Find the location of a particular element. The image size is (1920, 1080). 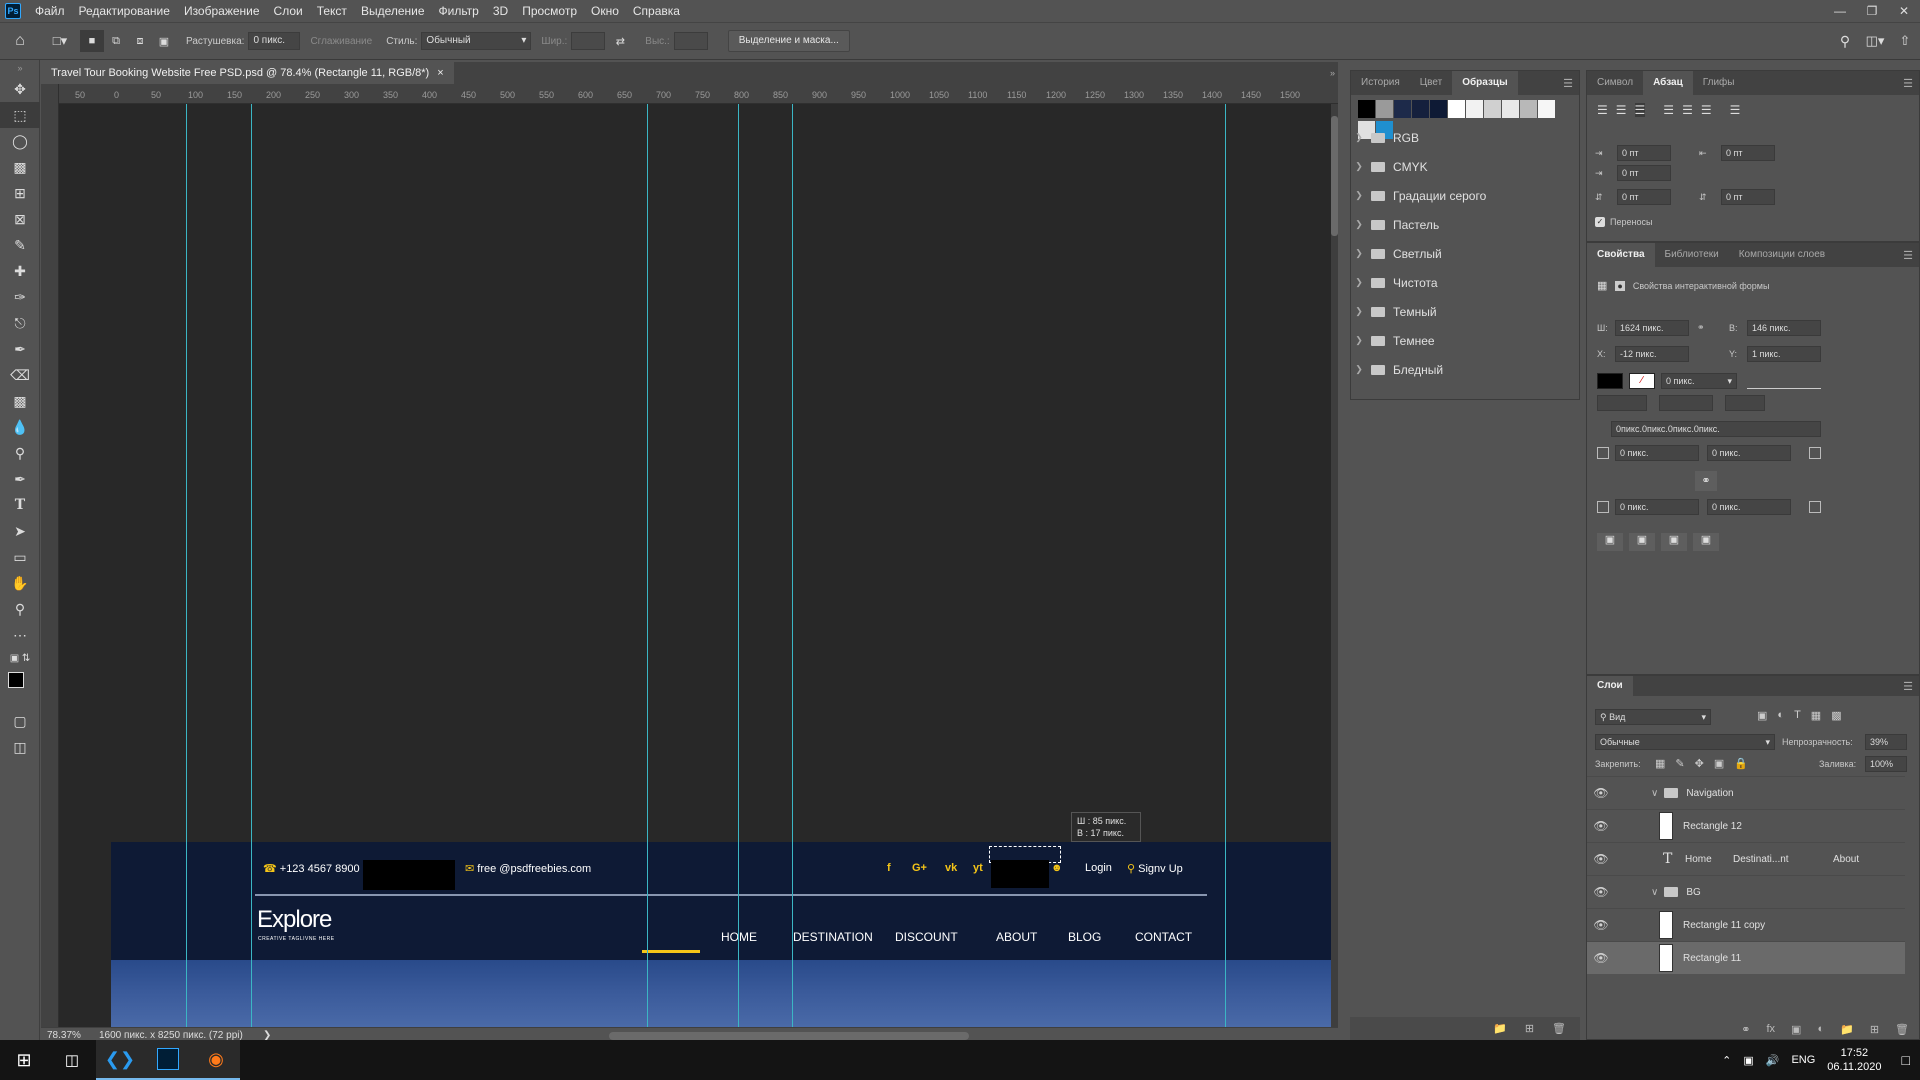

lock-all-icon: 🔒 is located at coordinates (1741, 763).